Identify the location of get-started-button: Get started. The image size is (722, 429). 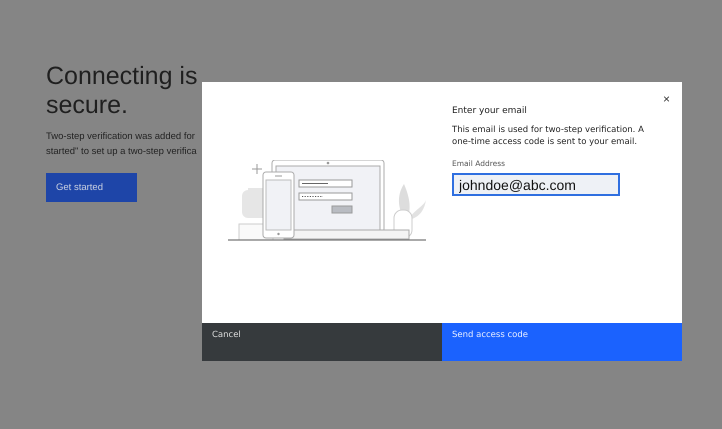
(91, 187).